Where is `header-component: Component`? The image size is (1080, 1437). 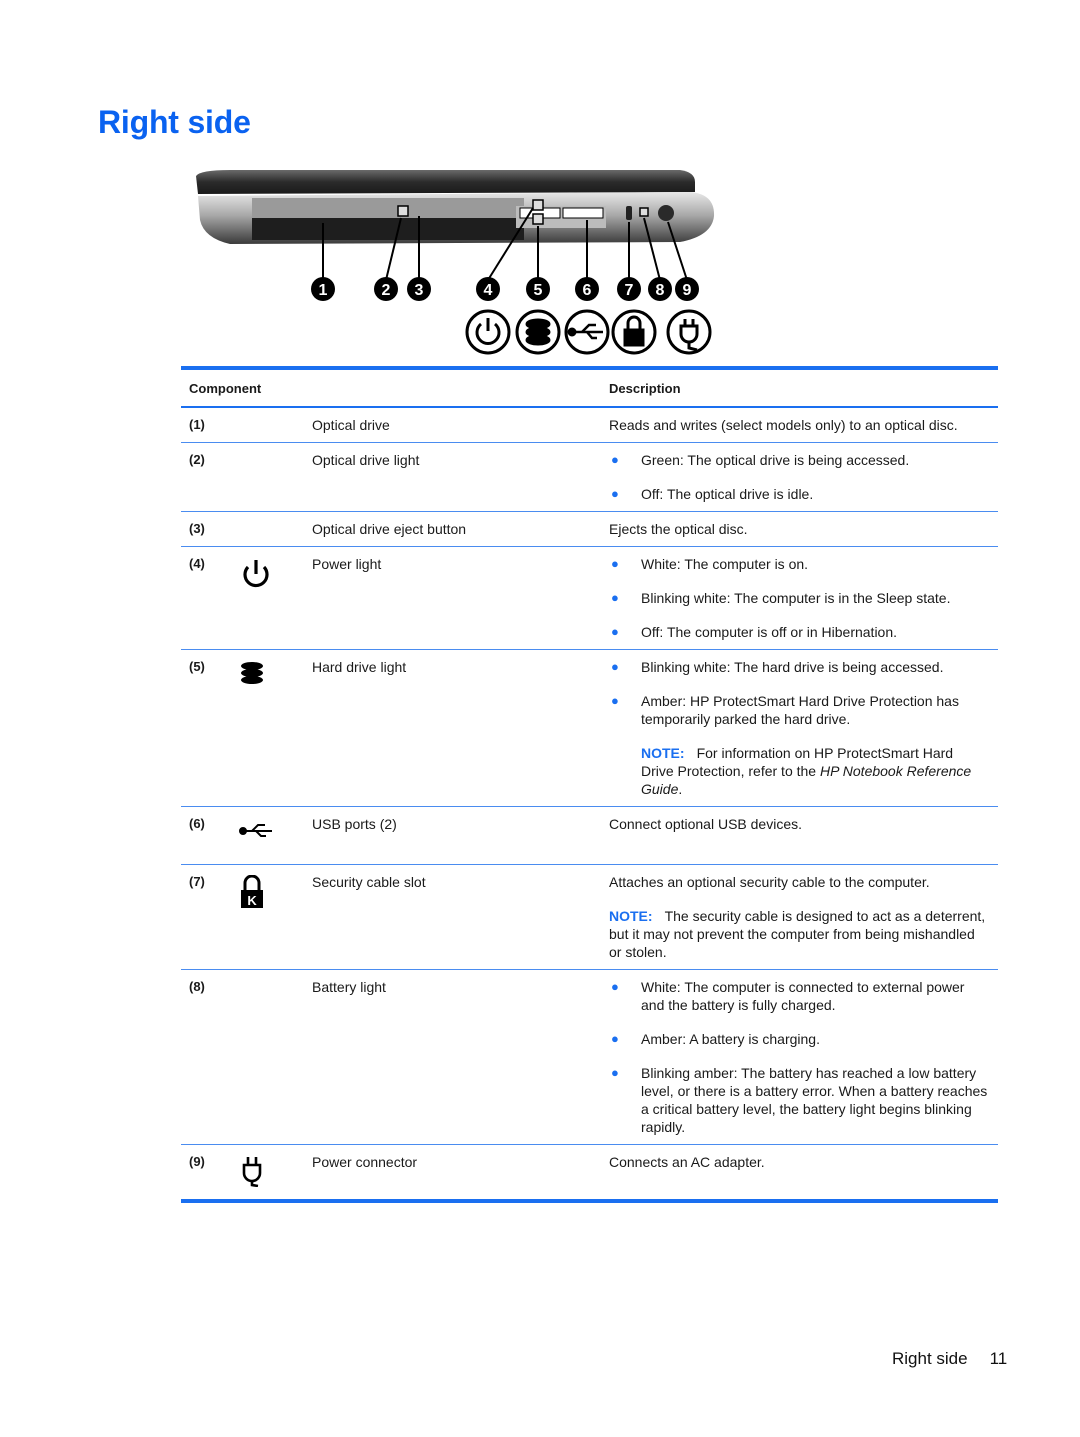 header-component: Component is located at coordinates (225, 388).